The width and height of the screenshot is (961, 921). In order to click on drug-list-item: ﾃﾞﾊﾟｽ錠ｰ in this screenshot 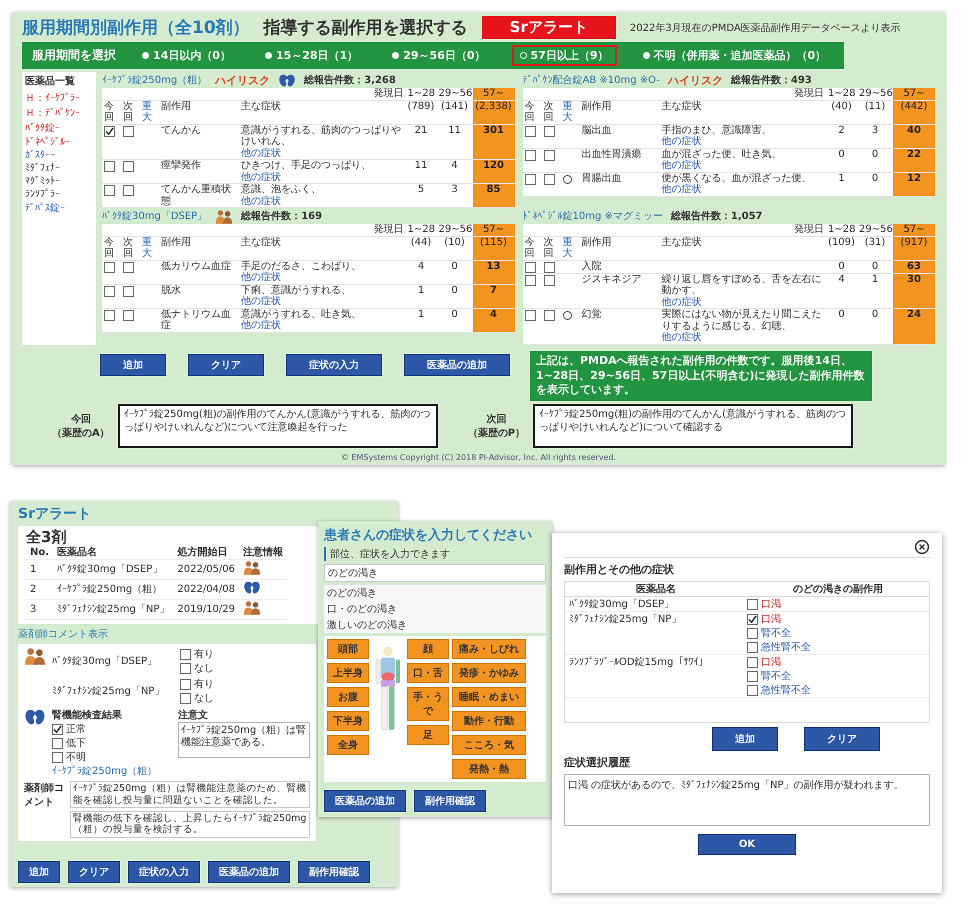, I will do `click(59, 208)`.